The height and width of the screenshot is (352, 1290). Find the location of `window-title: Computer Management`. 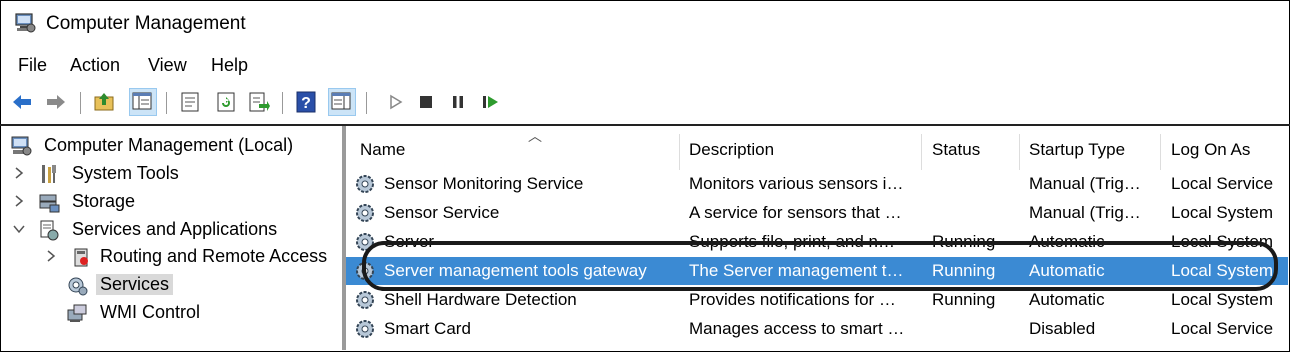

window-title: Computer Management is located at coordinates (146, 23).